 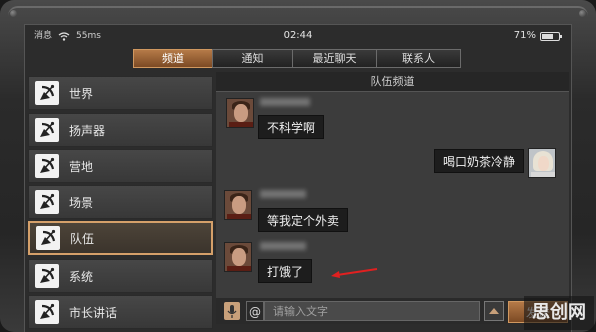 I want to click on mention-button: @, so click(x=255, y=311).